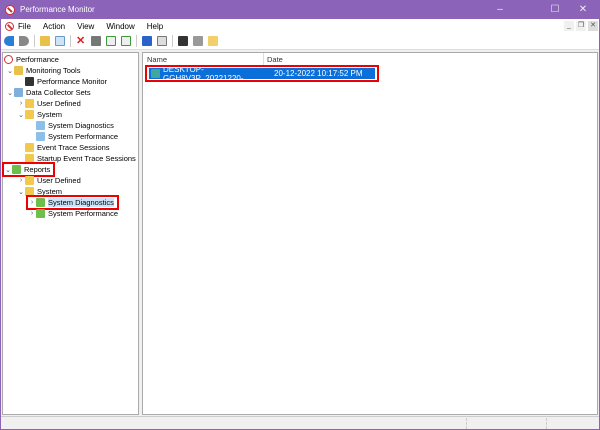 The height and width of the screenshot is (430, 600). I want to click on report-date: 20-12-2022 10:17:52 PM, so click(318, 73).